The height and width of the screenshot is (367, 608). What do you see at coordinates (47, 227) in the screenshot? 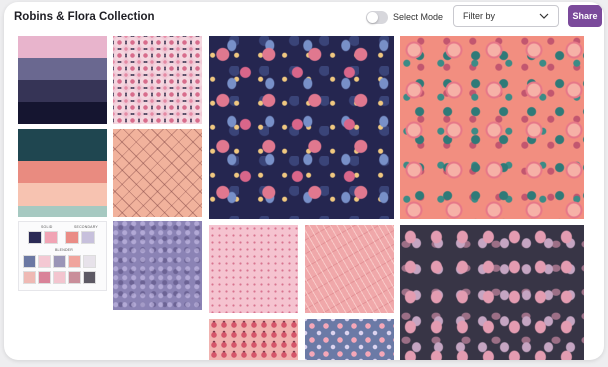
I see `sheet-label-solid: SOLID` at bounding box center [47, 227].